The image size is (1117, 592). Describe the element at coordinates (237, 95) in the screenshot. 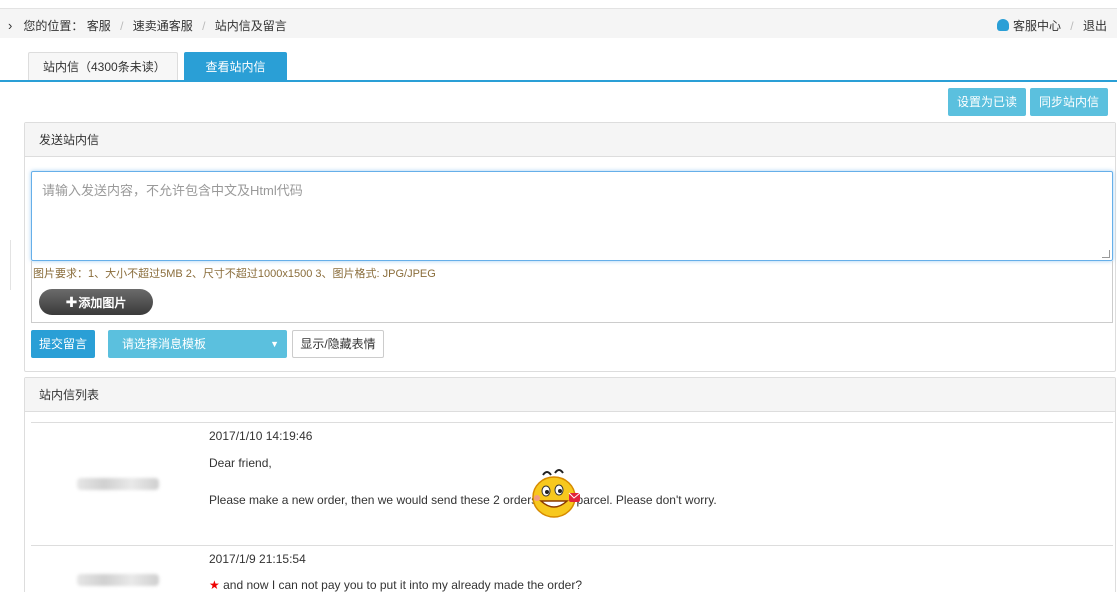

I see `close-icon: ✖` at that location.